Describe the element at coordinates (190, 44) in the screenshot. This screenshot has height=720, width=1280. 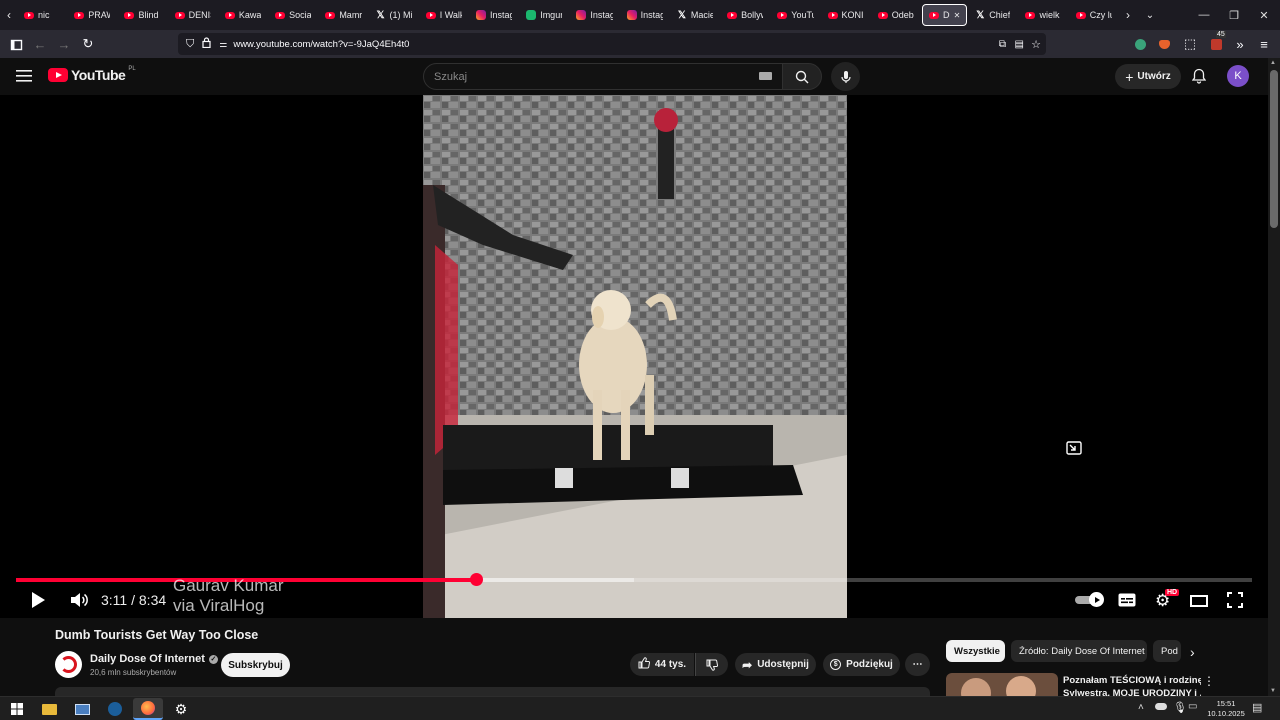
I see `tracking-shield-icon: ⛉` at that location.